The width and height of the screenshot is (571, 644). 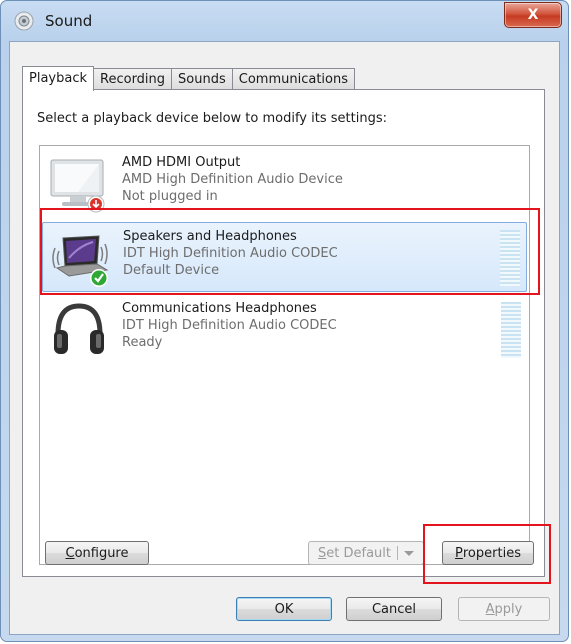 What do you see at coordinates (284, 609) in the screenshot?
I see `ok-button: OK` at bounding box center [284, 609].